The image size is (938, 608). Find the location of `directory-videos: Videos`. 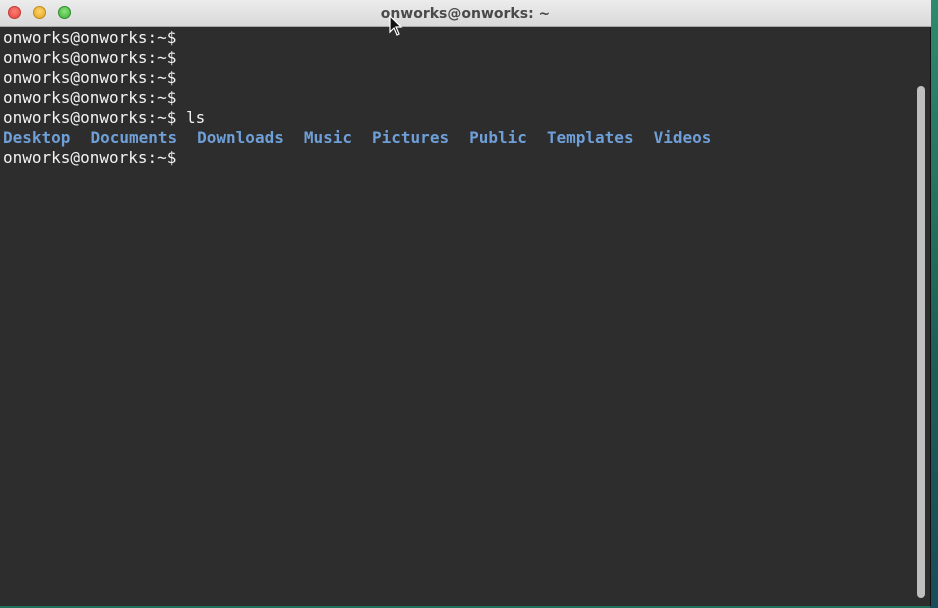

directory-videos: Videos is located at coordinates (682, 137).